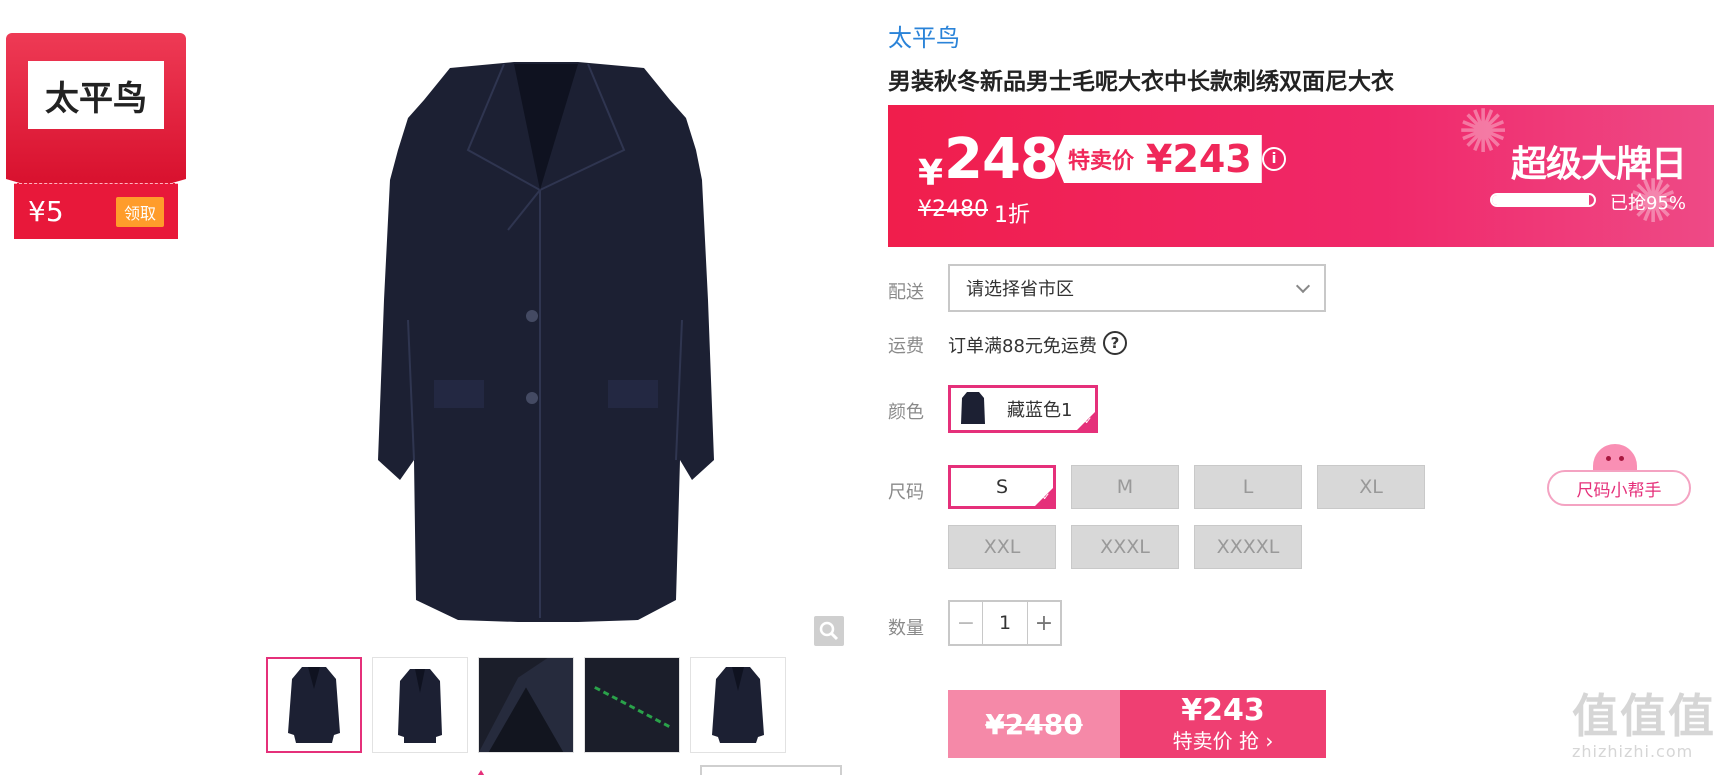  I want to click on size-helper-button: 尺码小帮手, so click(1619, 475).